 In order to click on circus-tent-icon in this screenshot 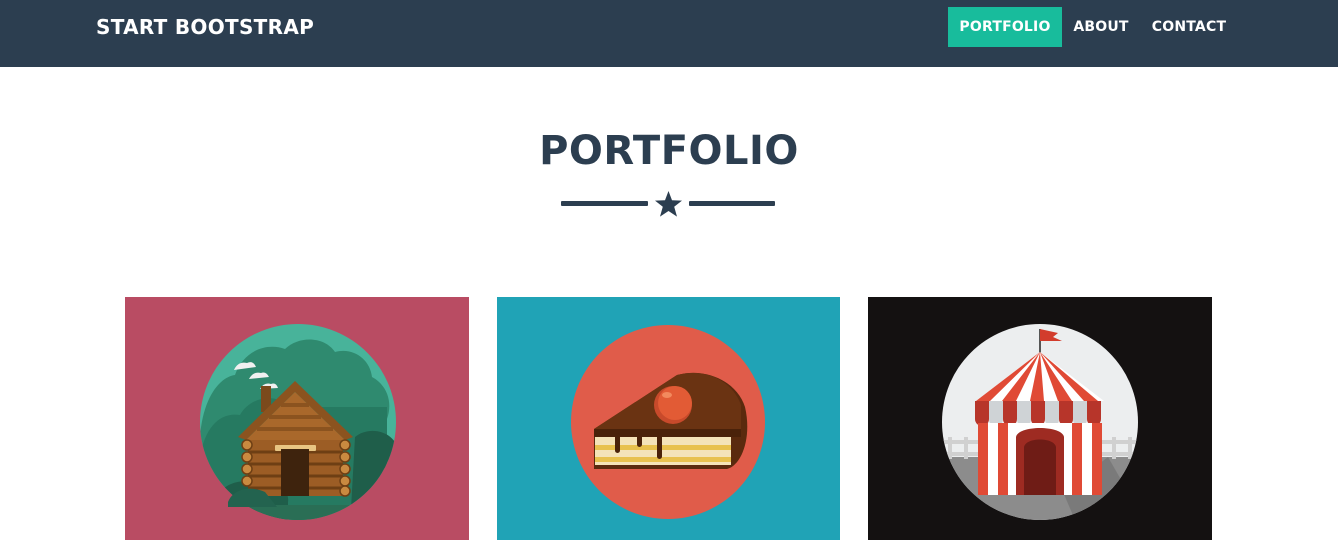, I will do `click(1040, 418)`.